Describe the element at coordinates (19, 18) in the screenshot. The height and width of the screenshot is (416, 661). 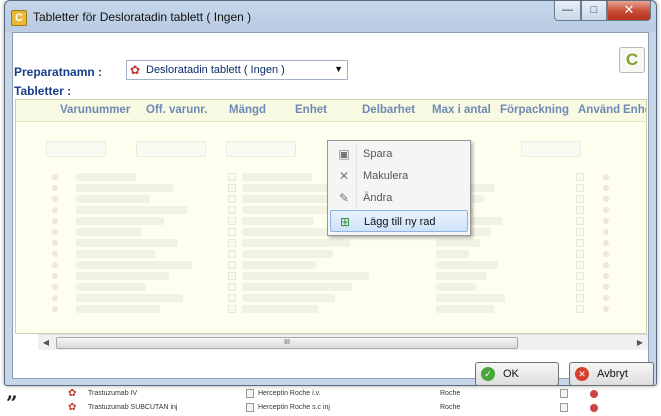
I see `app-icon: C` at that location.